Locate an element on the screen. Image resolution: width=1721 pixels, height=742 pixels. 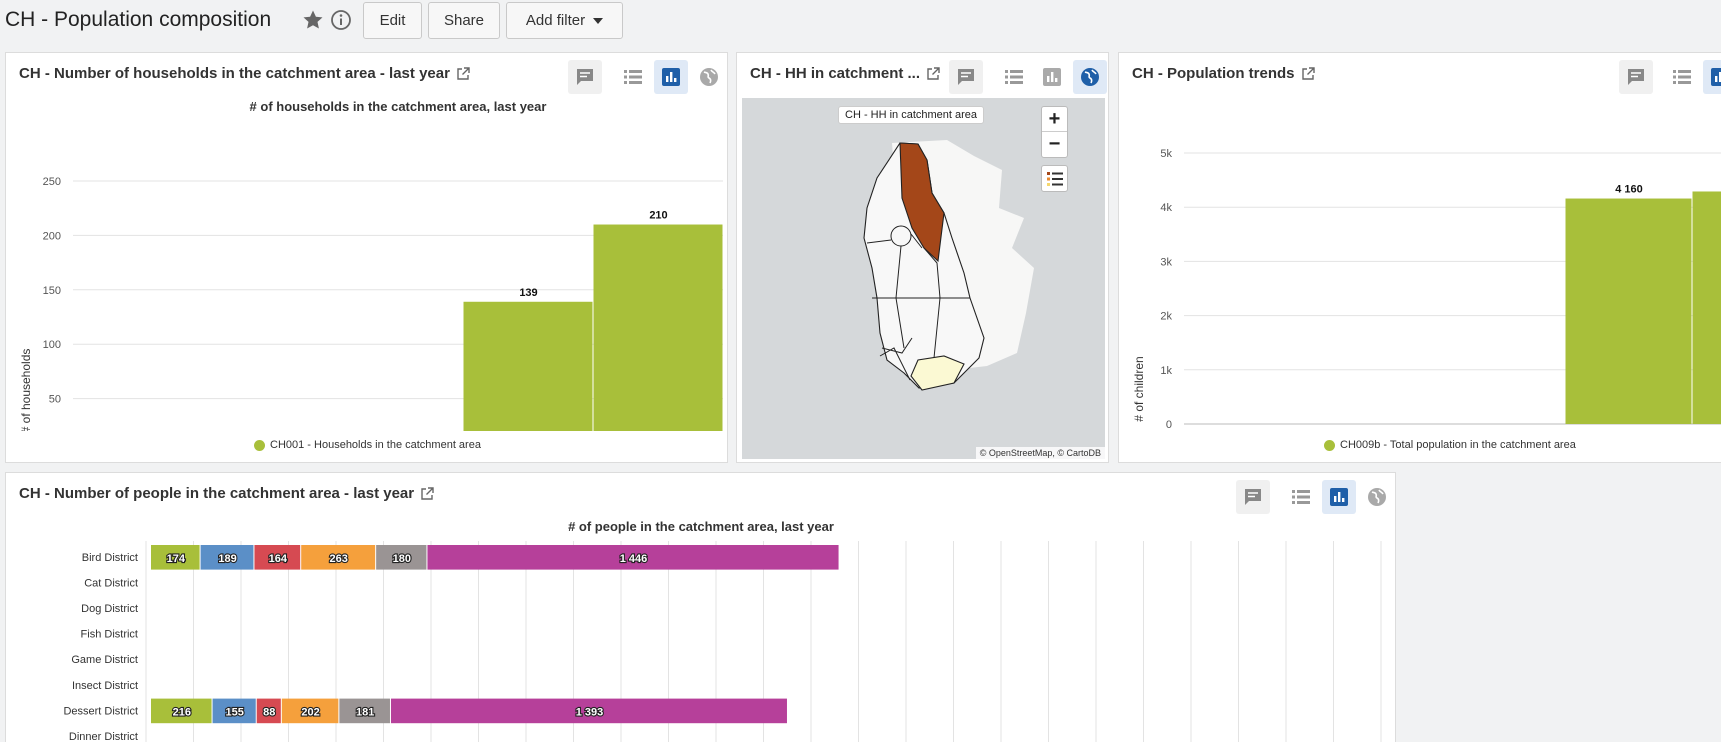
share-button-label: Share is located at coordinates (464, 20).